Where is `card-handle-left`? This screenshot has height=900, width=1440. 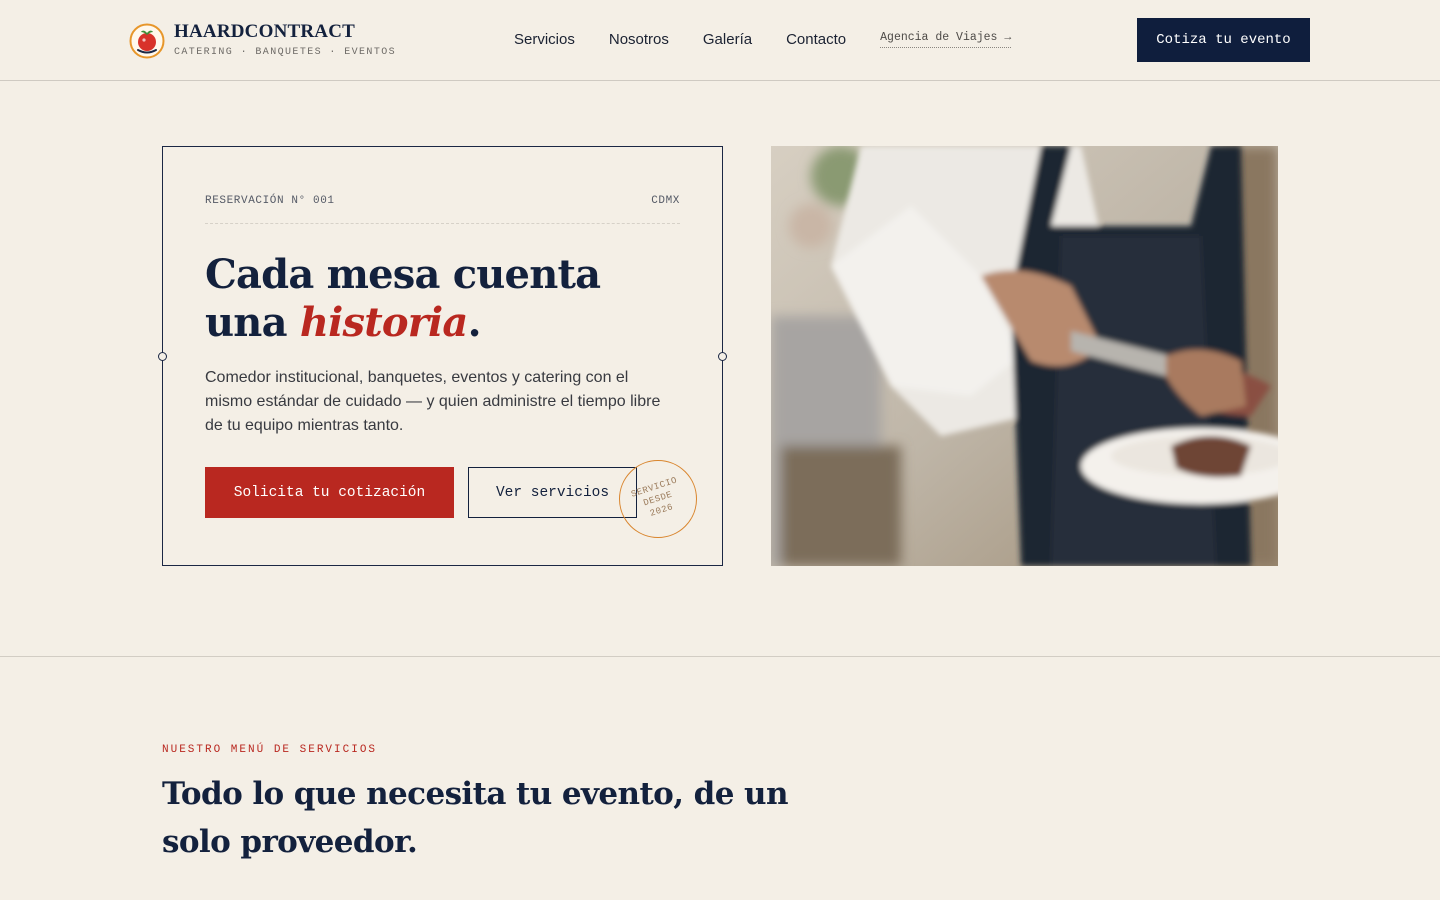
card-handle-left is located at coordinates (162, 356).